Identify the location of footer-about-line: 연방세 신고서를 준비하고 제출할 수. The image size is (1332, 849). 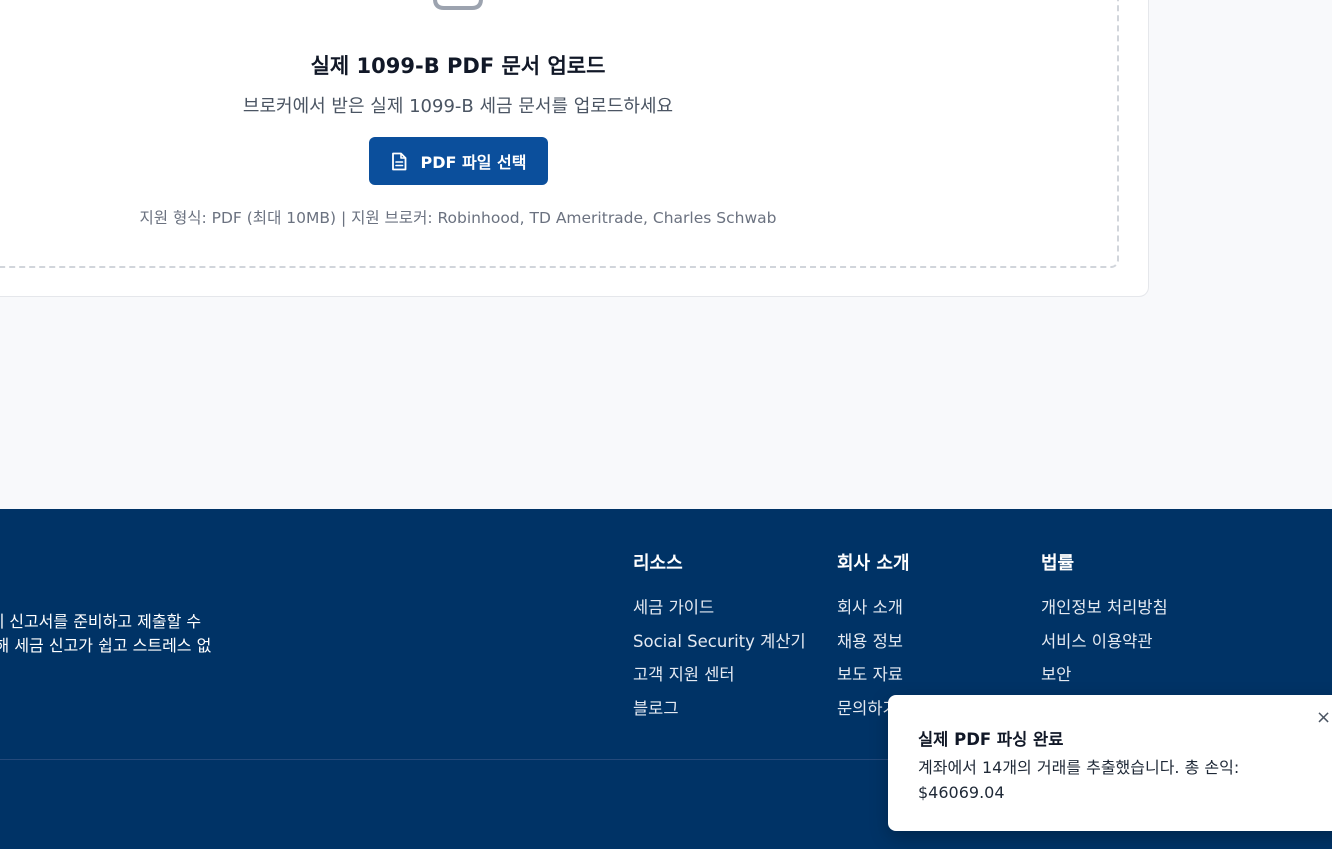
(101, 621).